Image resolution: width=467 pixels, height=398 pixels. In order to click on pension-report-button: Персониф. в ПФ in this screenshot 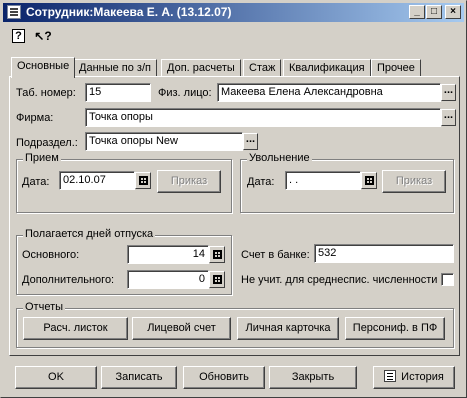, I will do `click(395, 328)`.